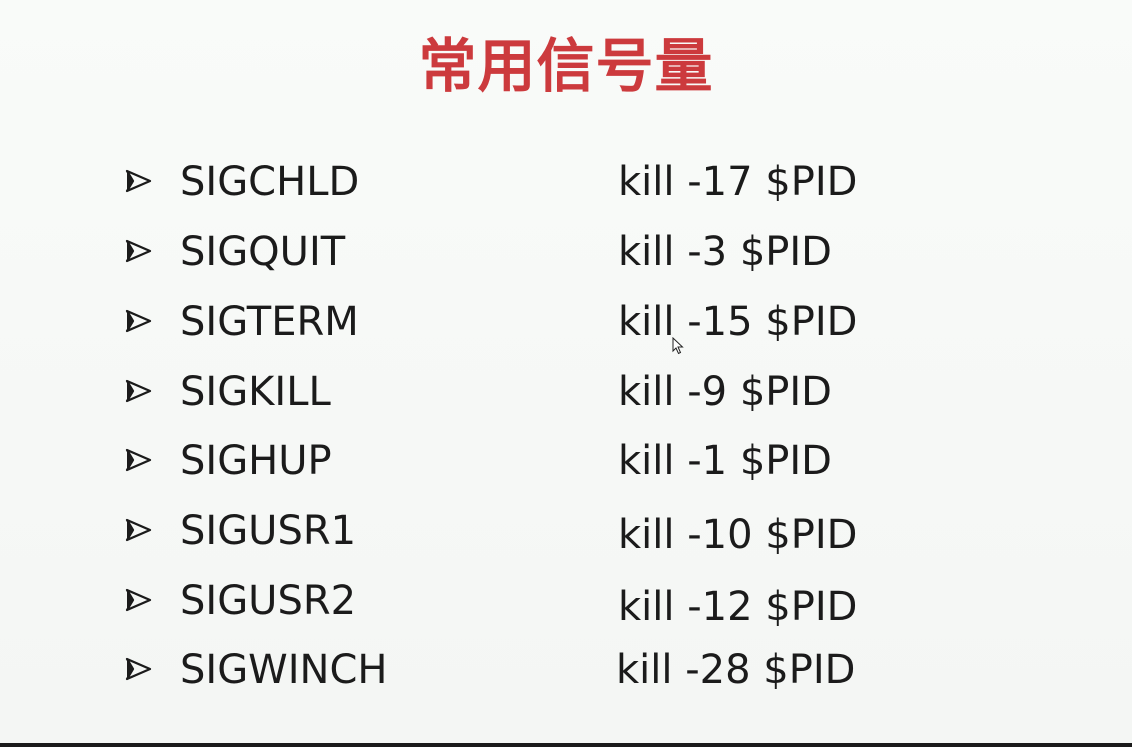 This screenshot has height=747, width=1132. I want to click on list-item: SIGKILL kill -9 $PID, so click(566, 392).